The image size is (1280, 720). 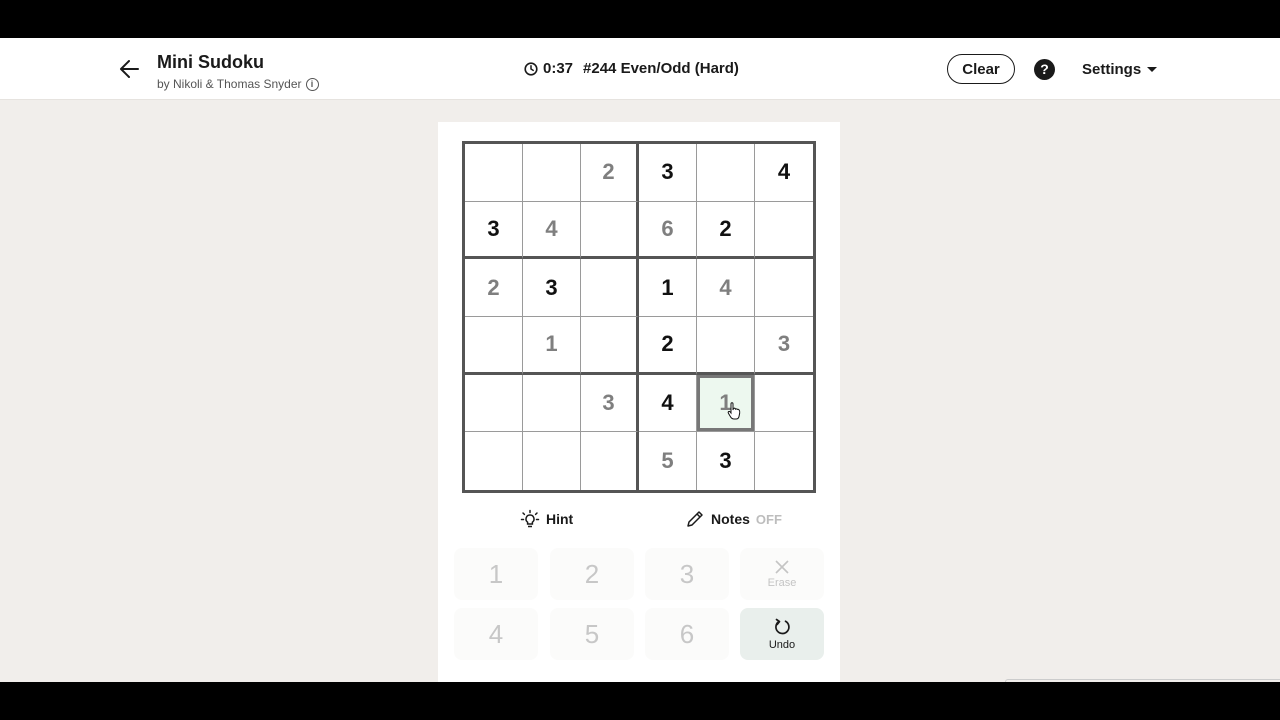 What do you see at coordinates (784, 461) in the screenshot?
I see `grid-cell-r6c6` at bounding box center [784, 461].